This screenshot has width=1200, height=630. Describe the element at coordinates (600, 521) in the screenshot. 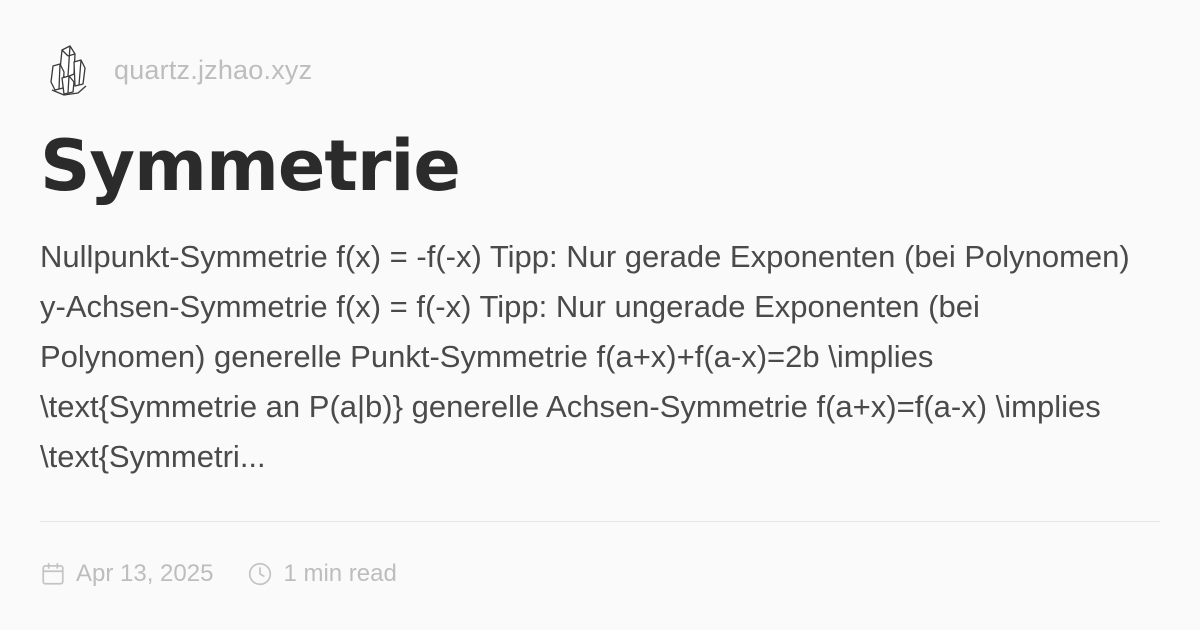

I see `divider` at that location.